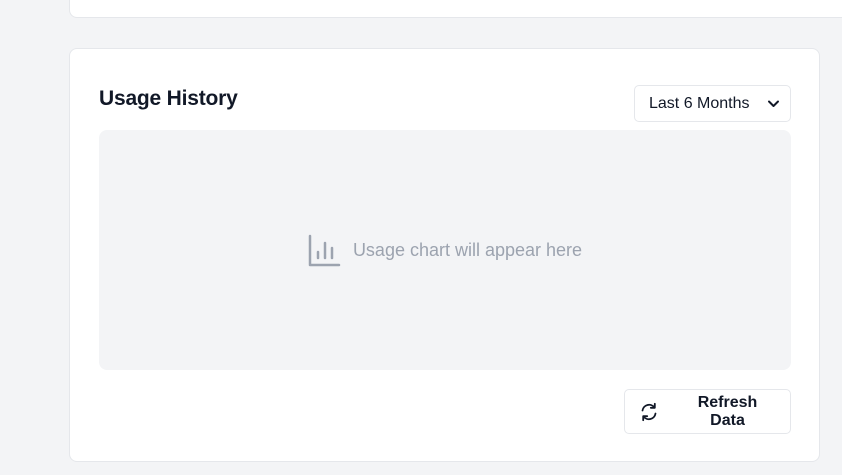 Image resolution: width=842 pixels, height=475 pixels. I want to click on bar-chart-icon, so click(324, 250).